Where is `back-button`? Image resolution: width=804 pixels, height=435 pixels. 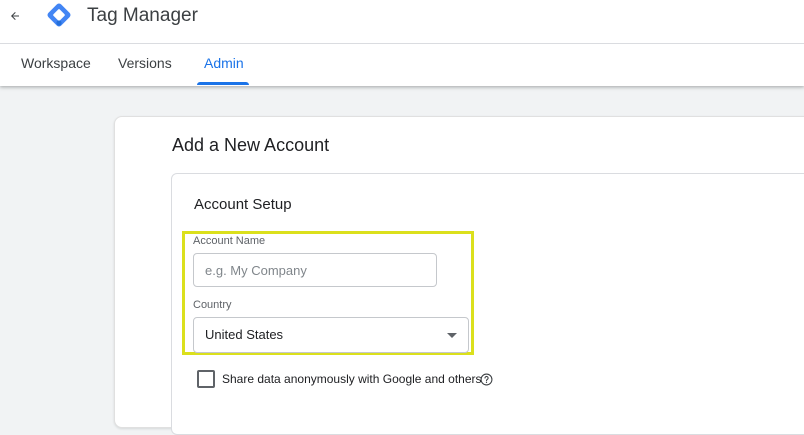 back-button is located at coordinates (15, 16).